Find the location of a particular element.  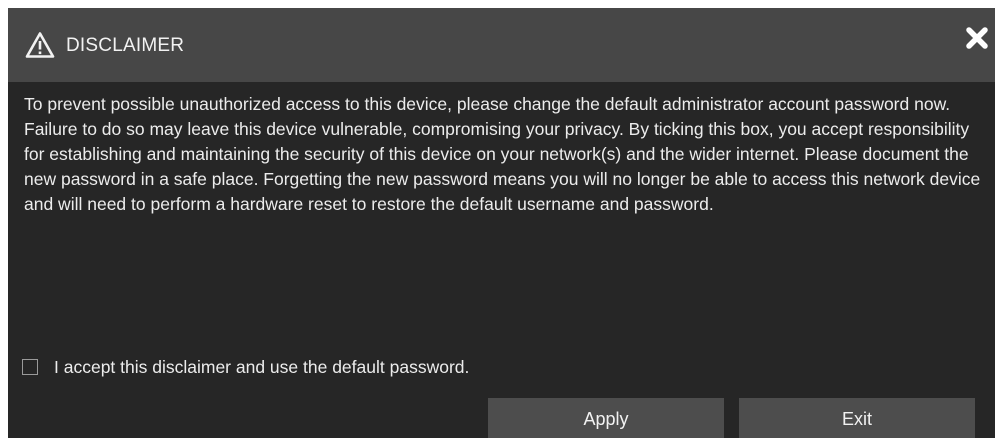

close-x-icon is located at coordinates (977, 38).